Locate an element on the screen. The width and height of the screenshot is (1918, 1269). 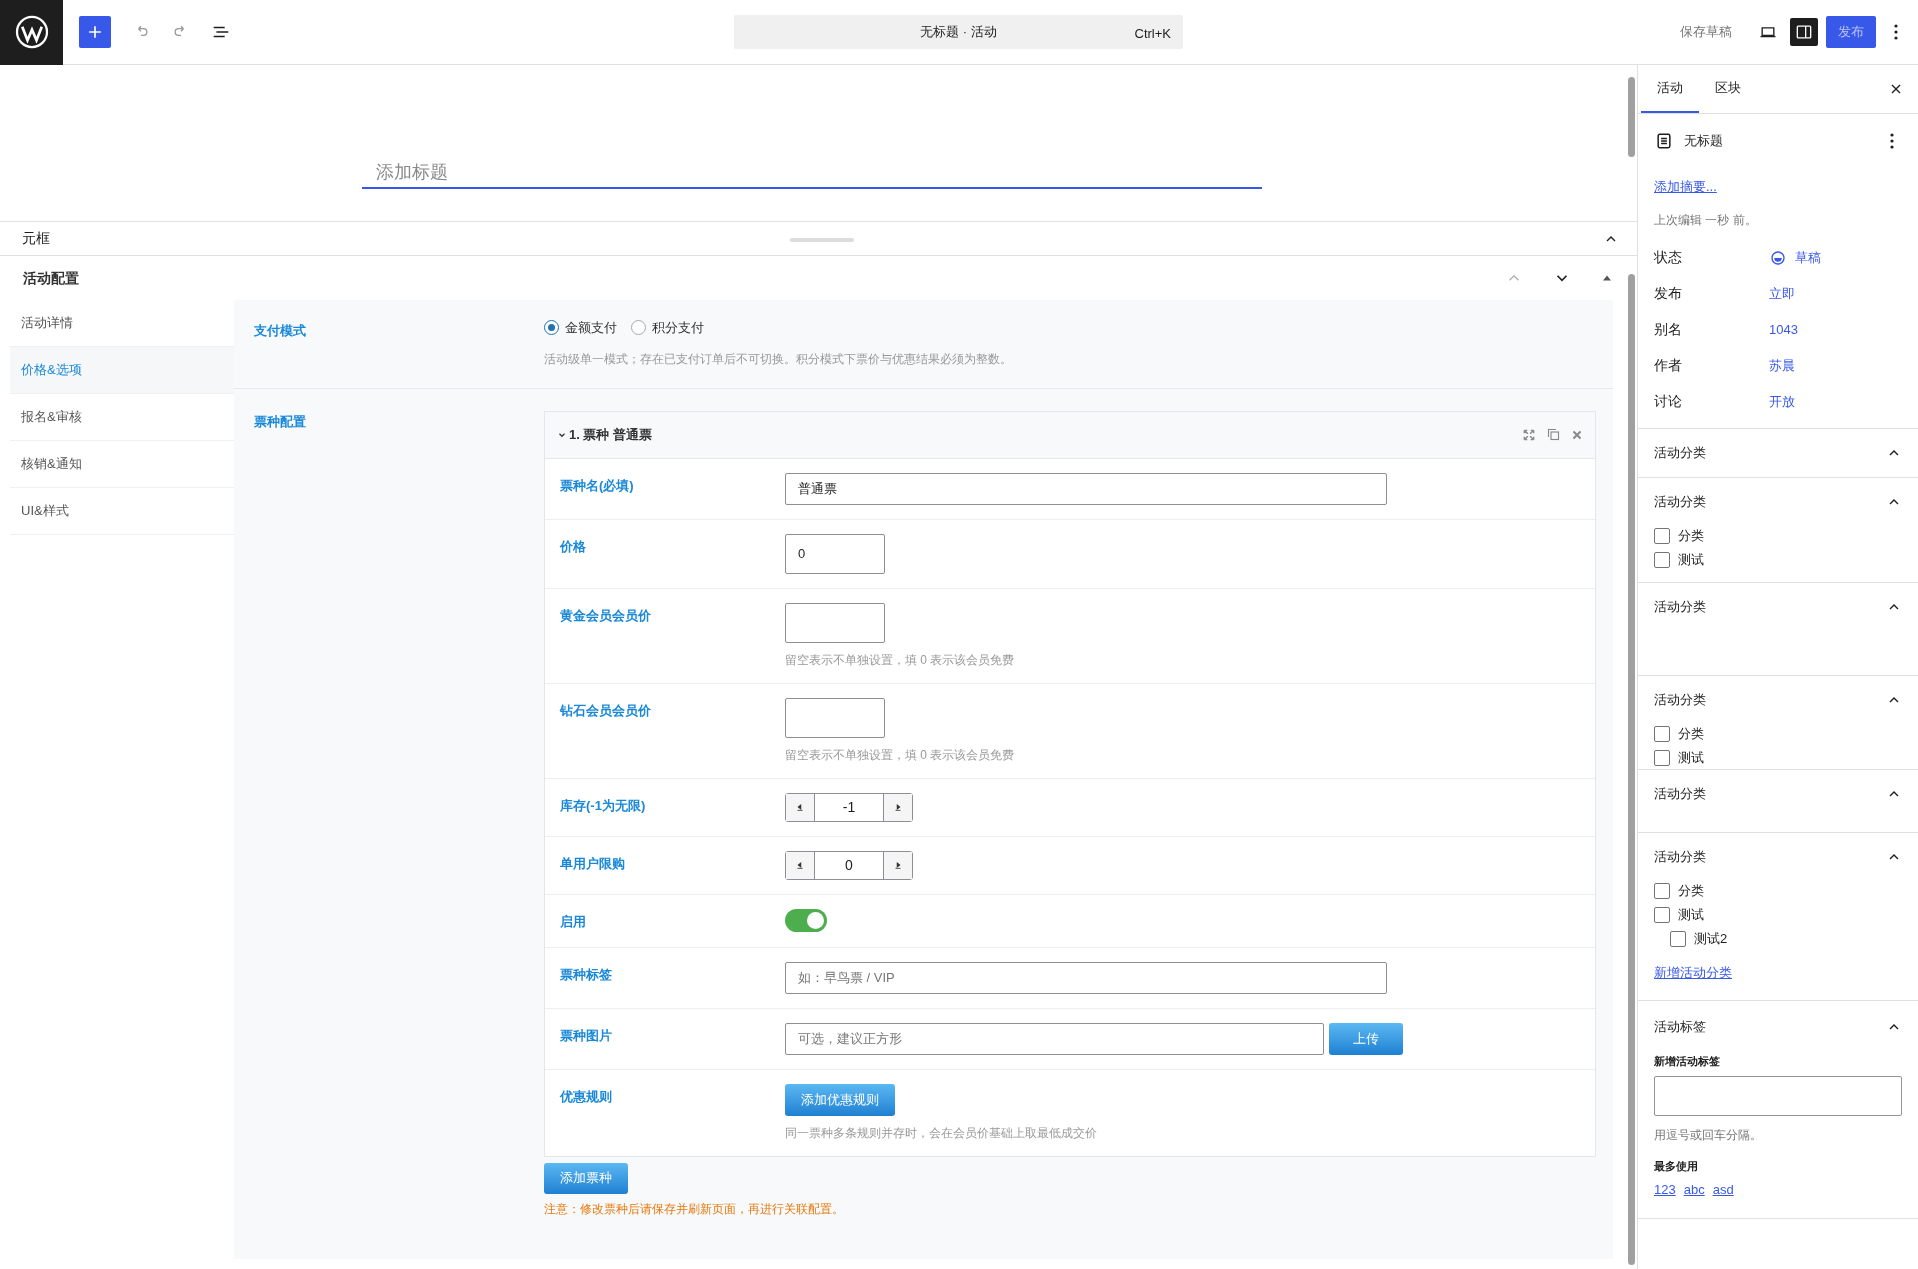
tag-input-field is located at coordinates (1778, 1095).